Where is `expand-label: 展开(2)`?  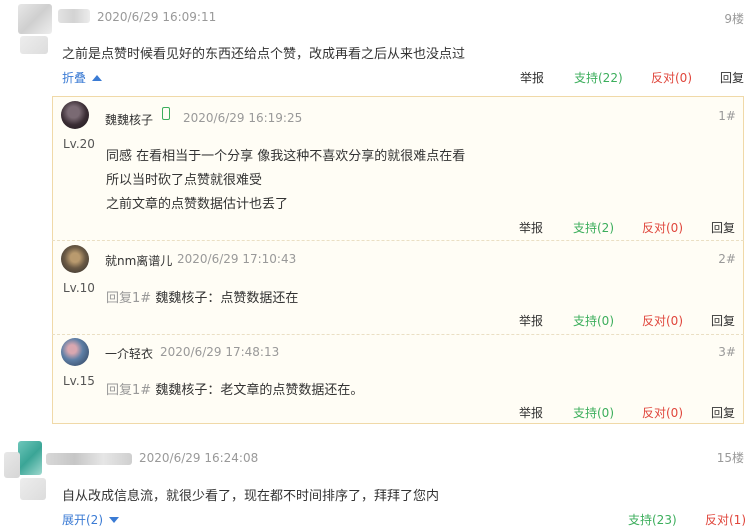
expand-label: 展开(2) is located at coordinates (82, 520).